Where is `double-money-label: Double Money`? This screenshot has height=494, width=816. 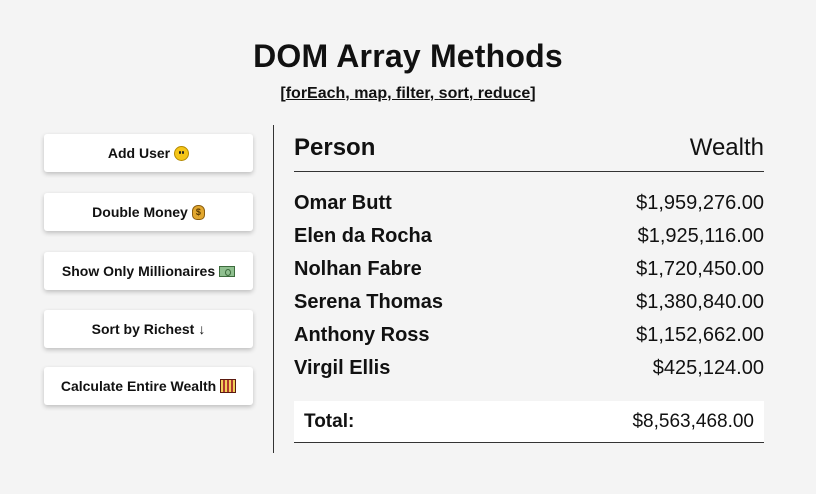
double-money-label: Double Money is located at coordinates (140, 212).